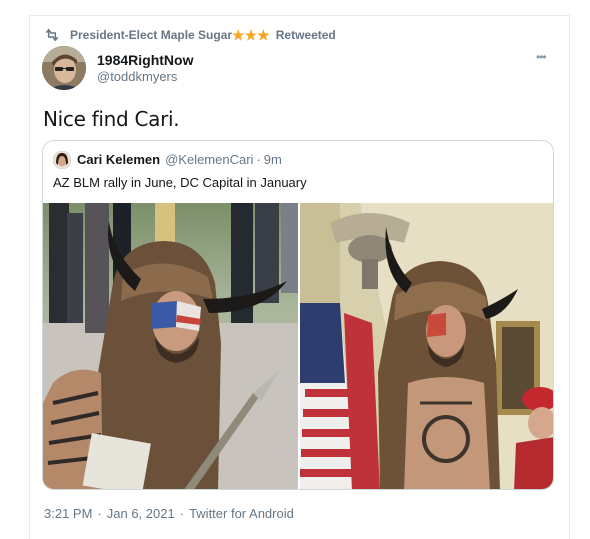  What do you see at coordinates (541, 57) in the screenshot?
I see `more-options-icon: •••` at bounding box center [541, 57].